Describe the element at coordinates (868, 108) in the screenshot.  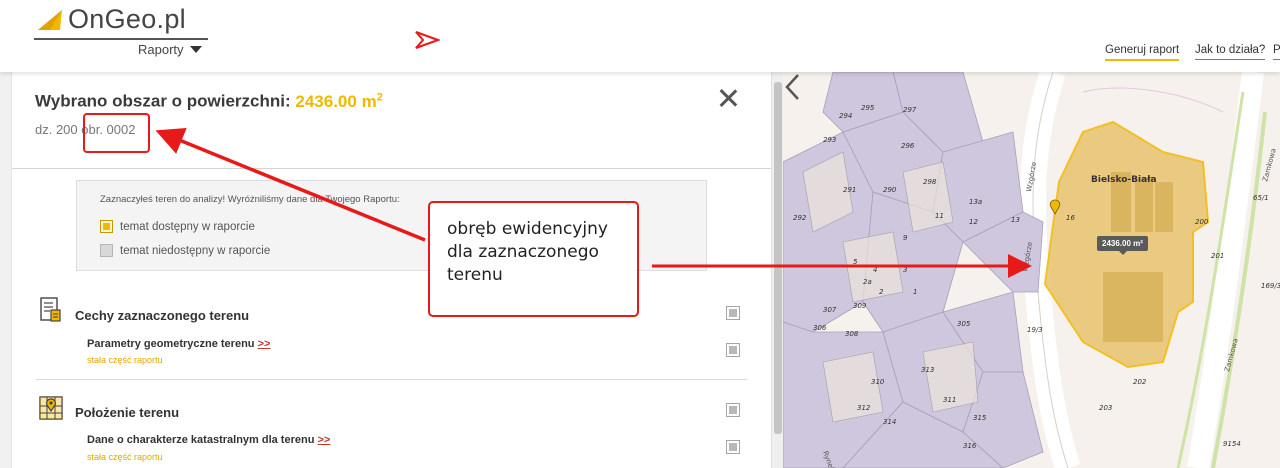
I see `svg-text: 295` at that location.